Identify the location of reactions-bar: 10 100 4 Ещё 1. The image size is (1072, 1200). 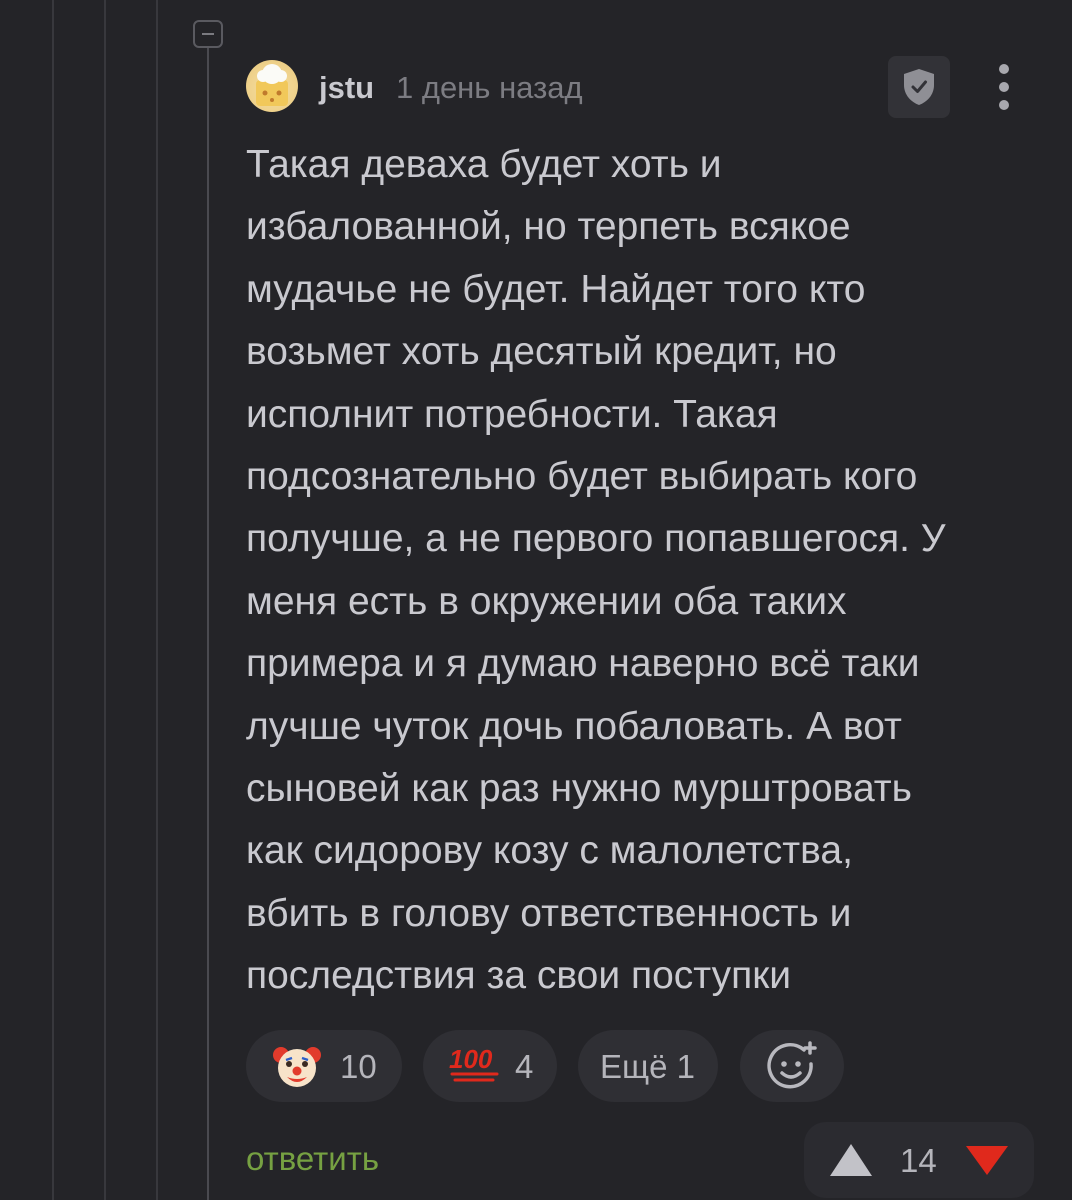
(641, 1066).